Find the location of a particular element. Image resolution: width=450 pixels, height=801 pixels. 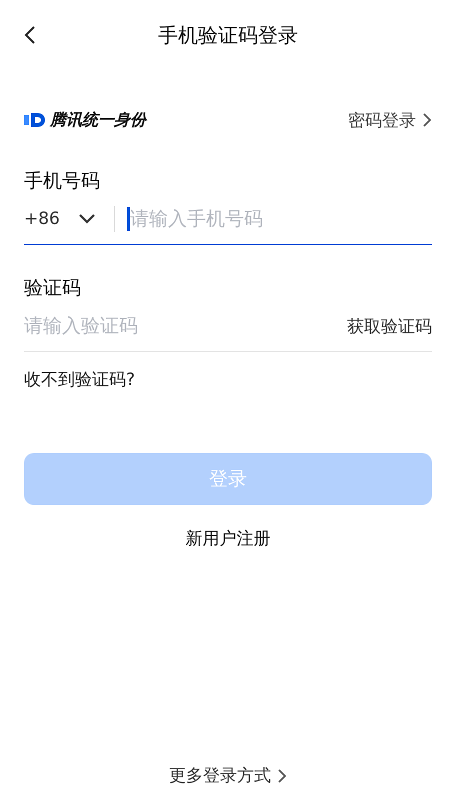

chevron-down-icon is located at coordinates (87, 219).